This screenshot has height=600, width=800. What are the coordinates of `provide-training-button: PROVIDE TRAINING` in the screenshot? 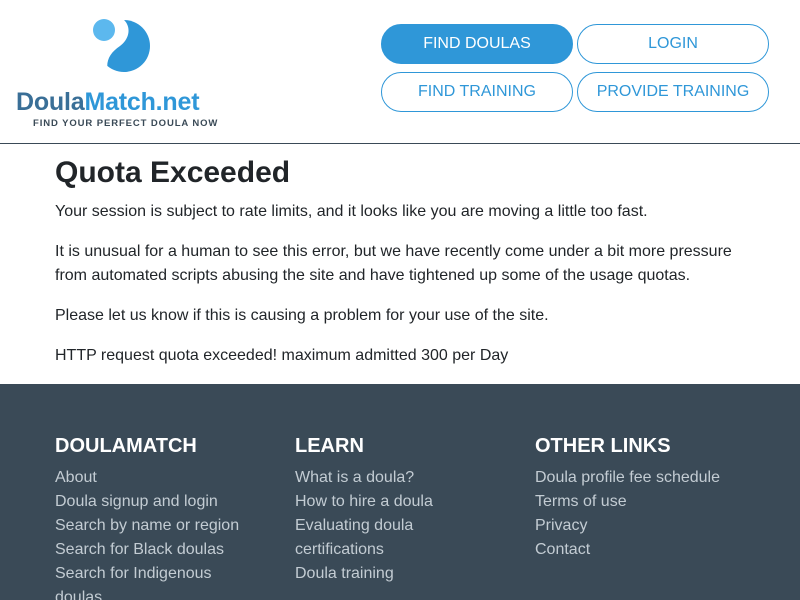 It's located at (673, 92).